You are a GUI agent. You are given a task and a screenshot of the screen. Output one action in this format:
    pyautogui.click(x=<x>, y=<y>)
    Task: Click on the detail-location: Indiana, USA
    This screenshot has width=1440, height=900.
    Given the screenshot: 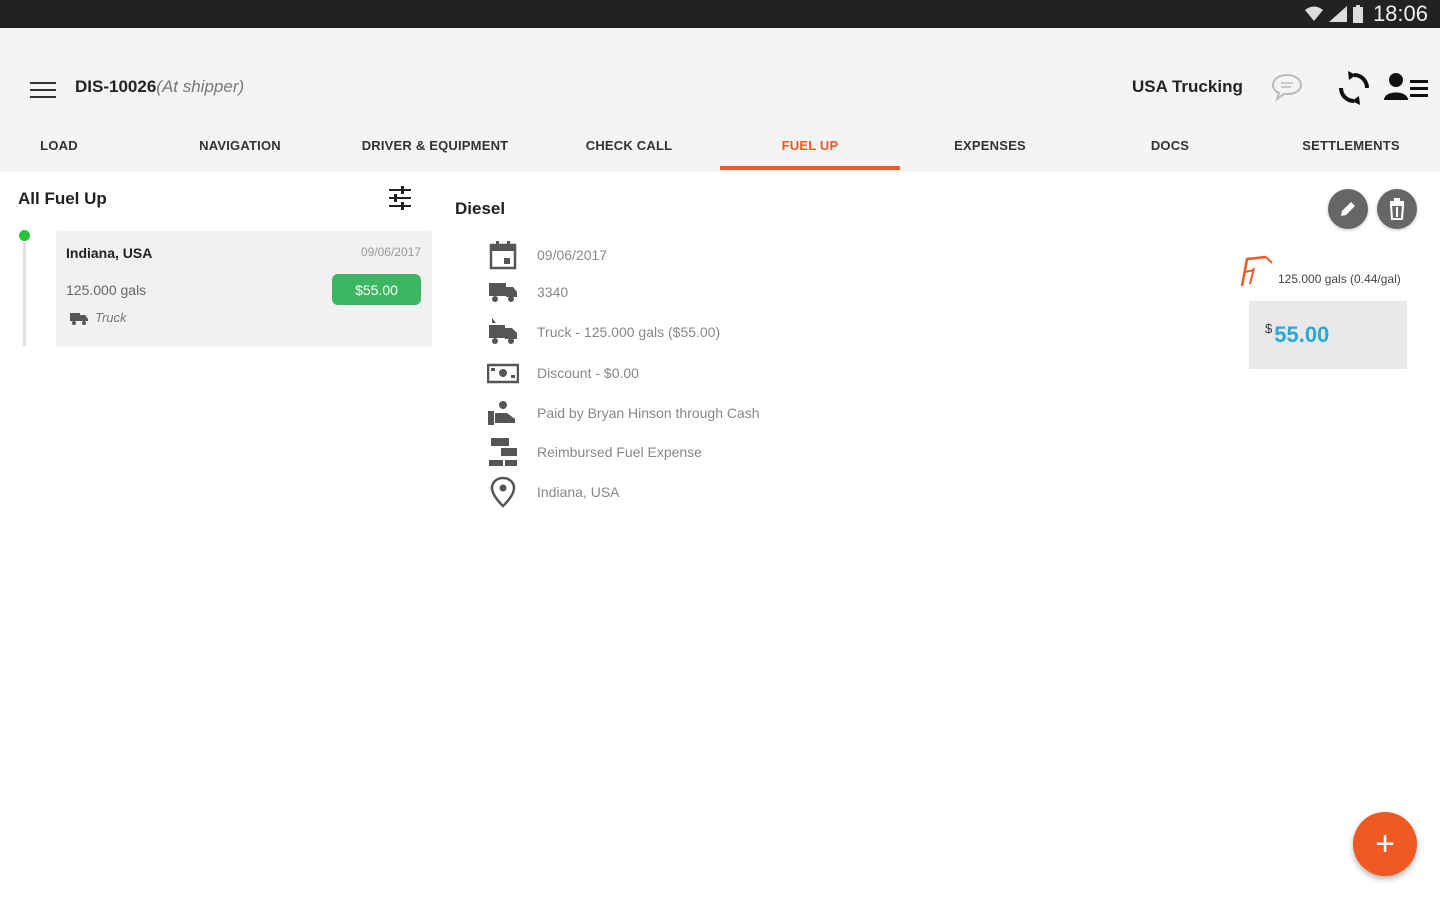 What is the action you would take?
    pyautogui.click(x=578, y=492)
    